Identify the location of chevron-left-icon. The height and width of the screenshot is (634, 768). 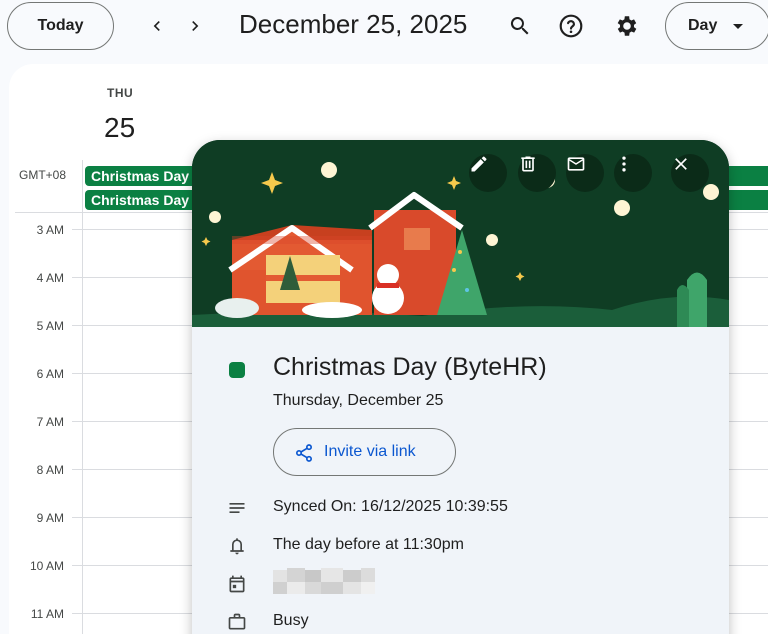
(156, 26).